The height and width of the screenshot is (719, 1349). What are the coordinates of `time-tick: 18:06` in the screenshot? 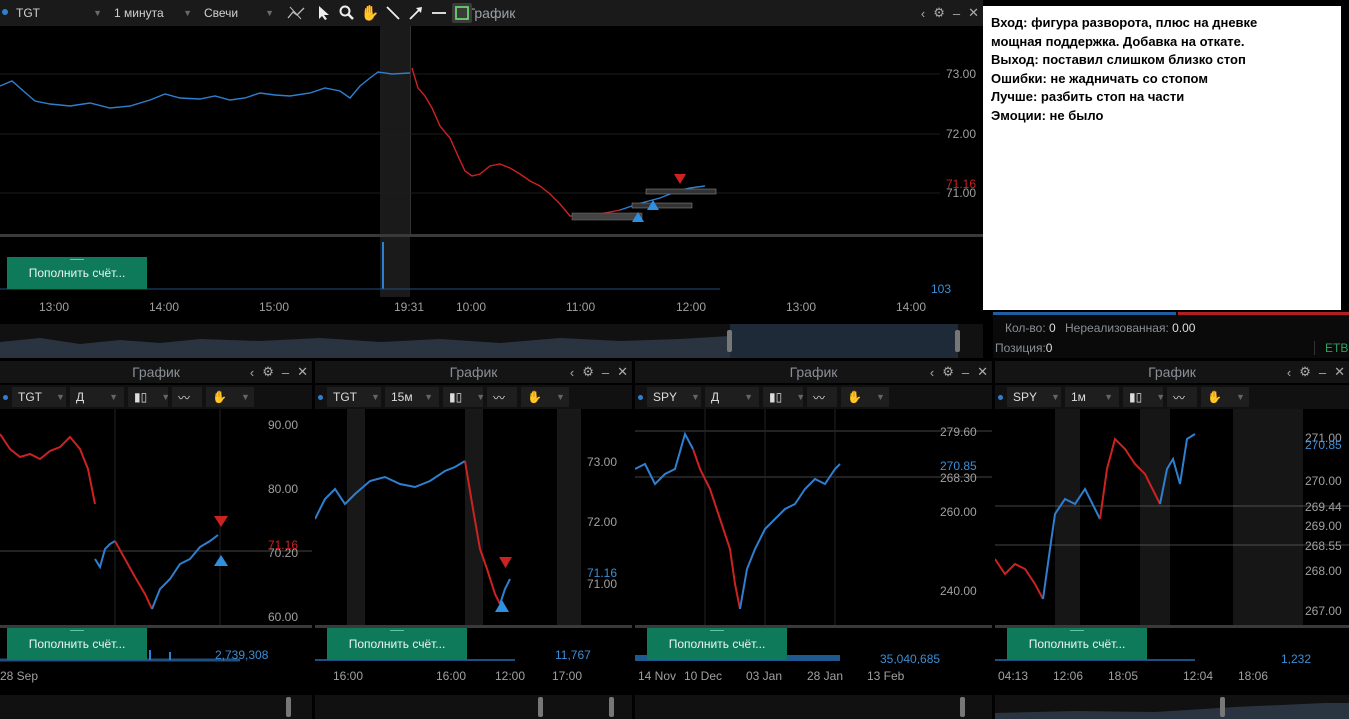 It's located at (1253, 676).